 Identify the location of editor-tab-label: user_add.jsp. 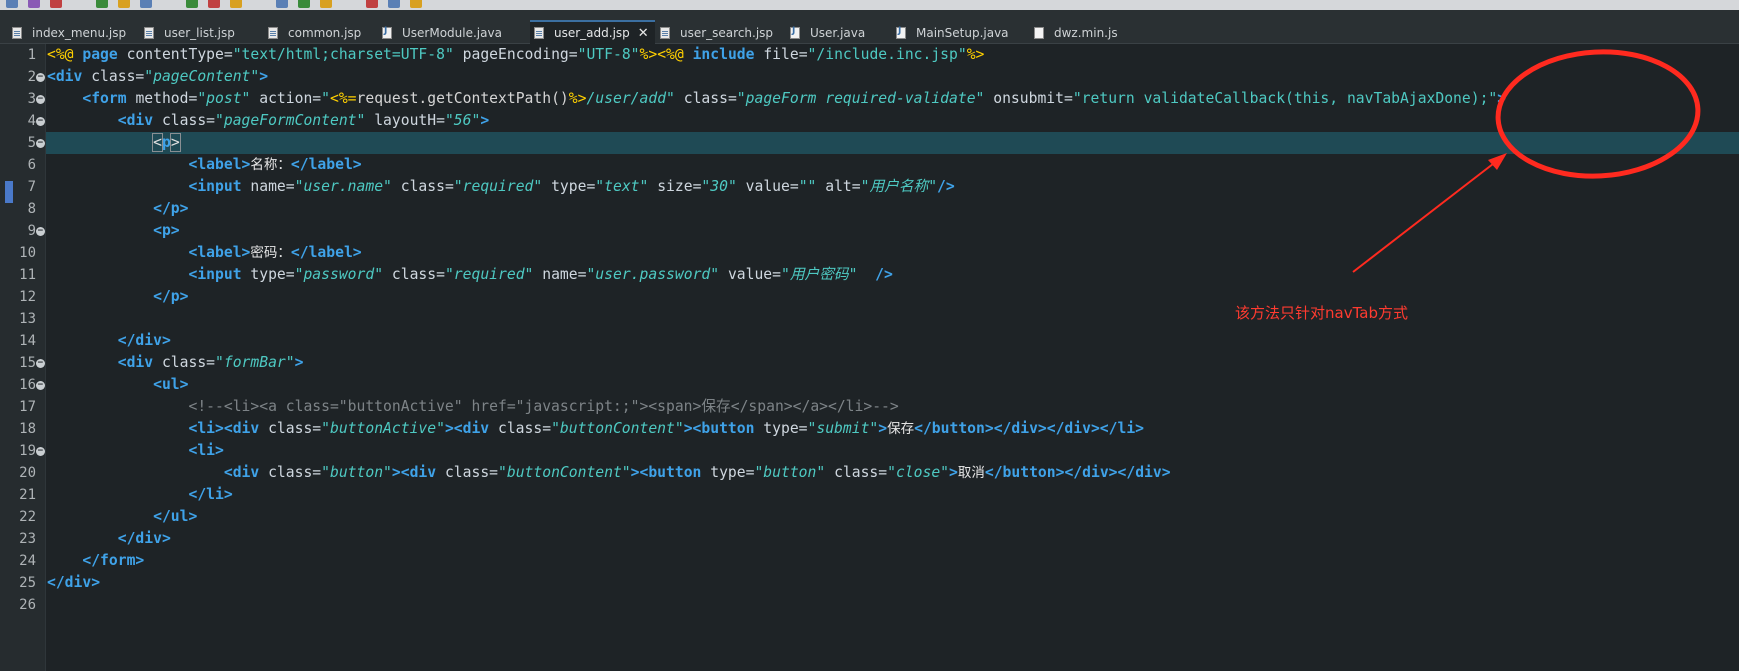
(592, 33).